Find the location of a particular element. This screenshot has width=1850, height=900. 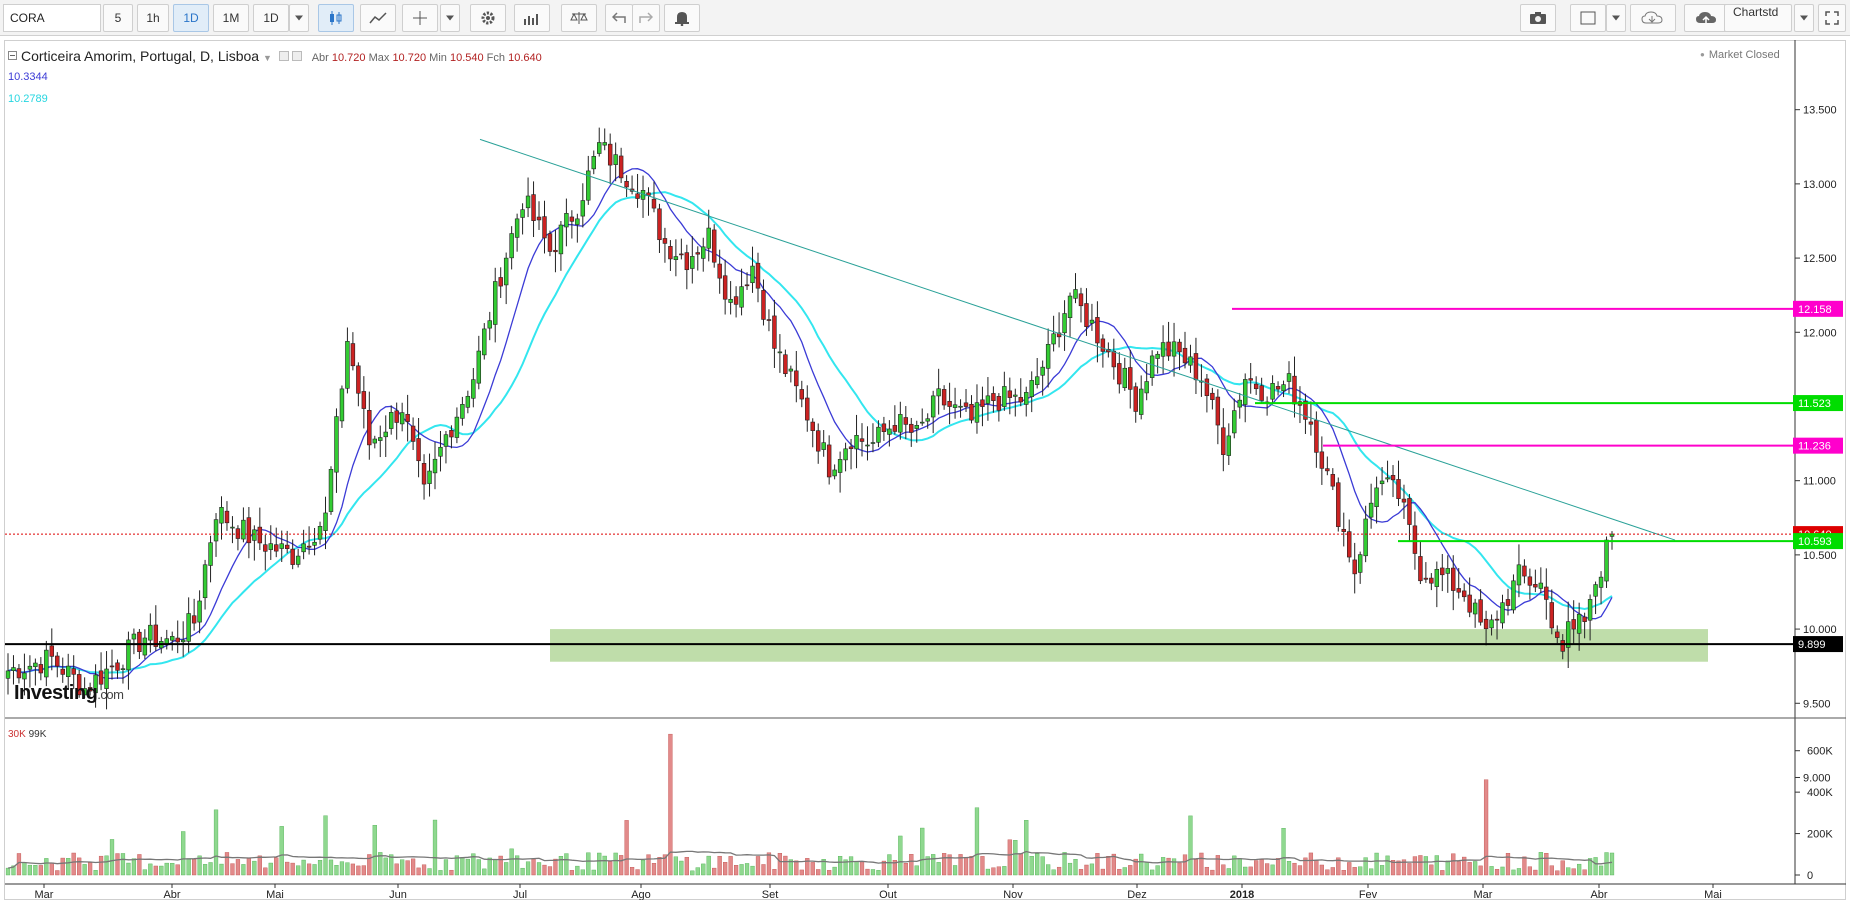

title-dropdown-icon: ▼ is located at coordinates (267, 58).